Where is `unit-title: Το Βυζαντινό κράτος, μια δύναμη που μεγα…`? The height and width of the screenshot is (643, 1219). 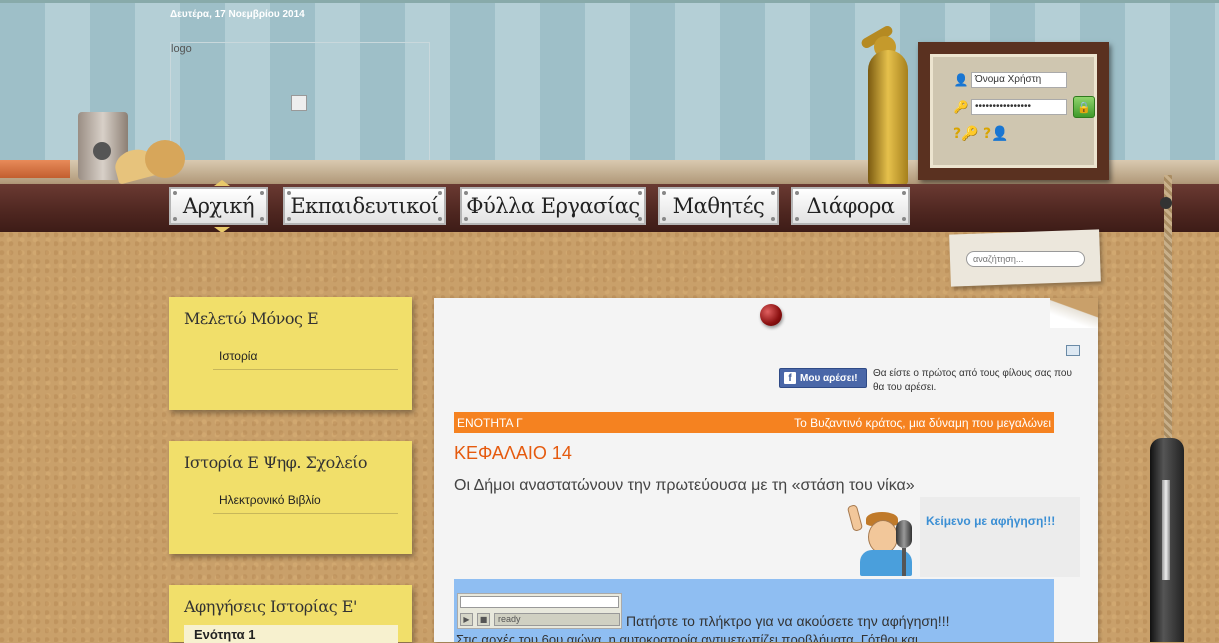 unit-title: Το Βυζαντινό κράτος, μια δύναμη που μεγα… is located at coordinates (922, 422).